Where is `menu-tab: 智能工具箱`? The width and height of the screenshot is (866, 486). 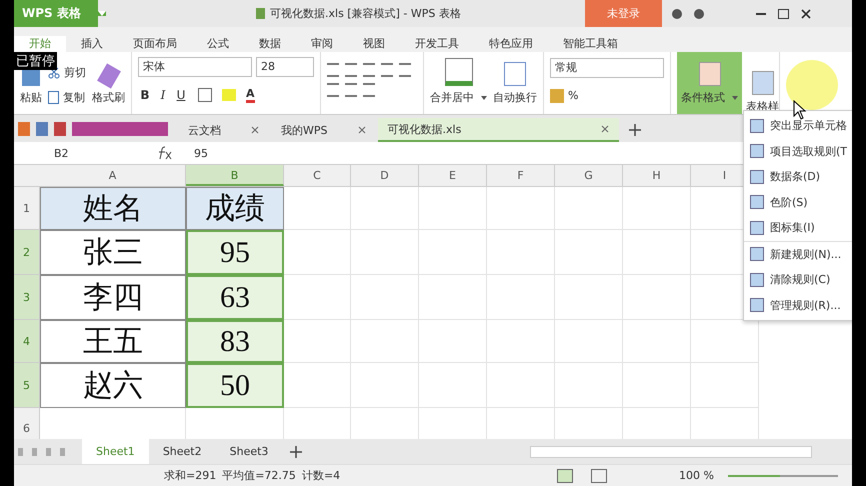 menu-tab: 智能工具箱 is located at coordinates (590, 44).